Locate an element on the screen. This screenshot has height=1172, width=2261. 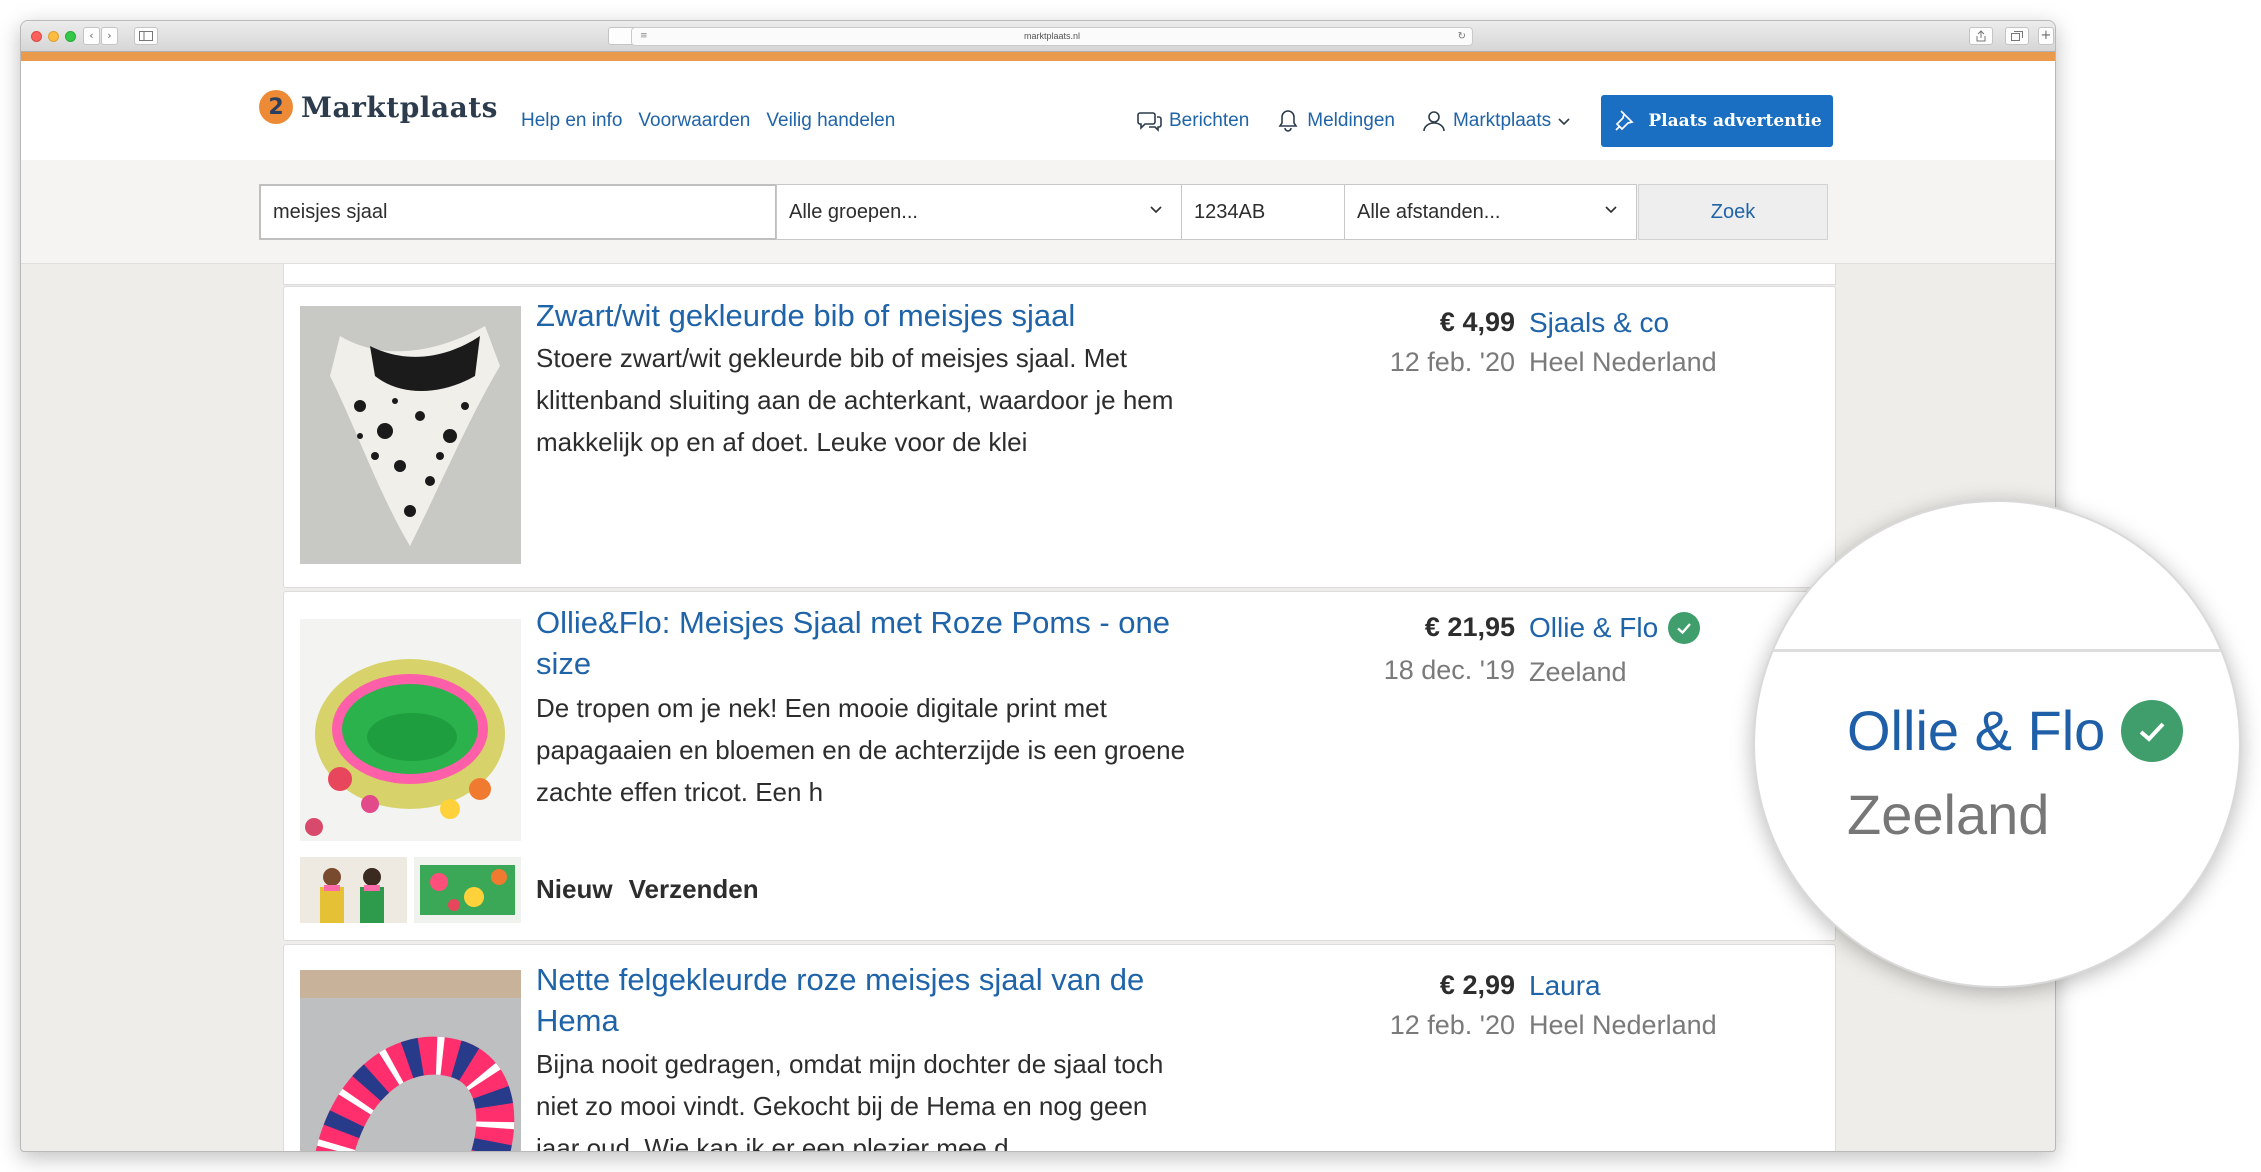
listing-tags: Nieuw Verzenden is located at coordinates (647, 889).